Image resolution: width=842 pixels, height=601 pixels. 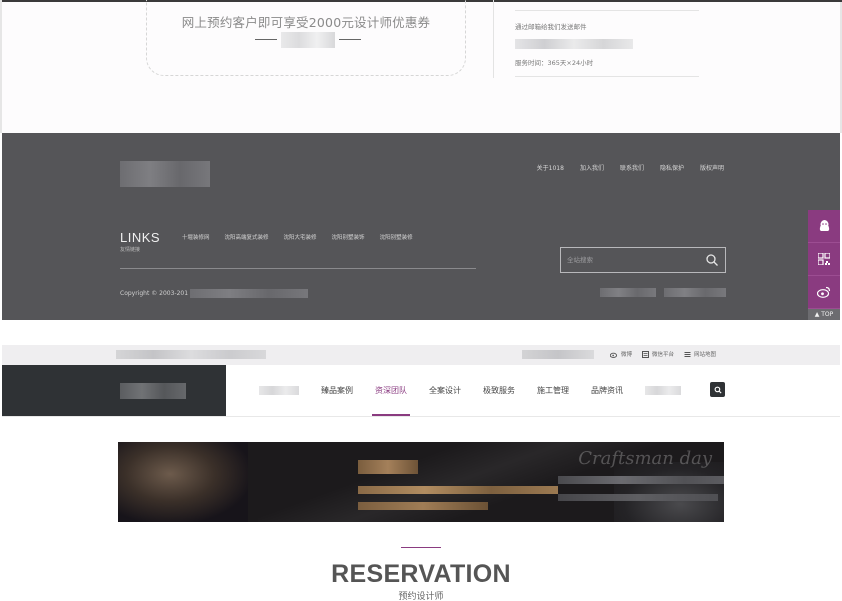 What do you see at coordinates (493, 39) in the screenshot?
I see `divider` at bounding box center [493, 39].